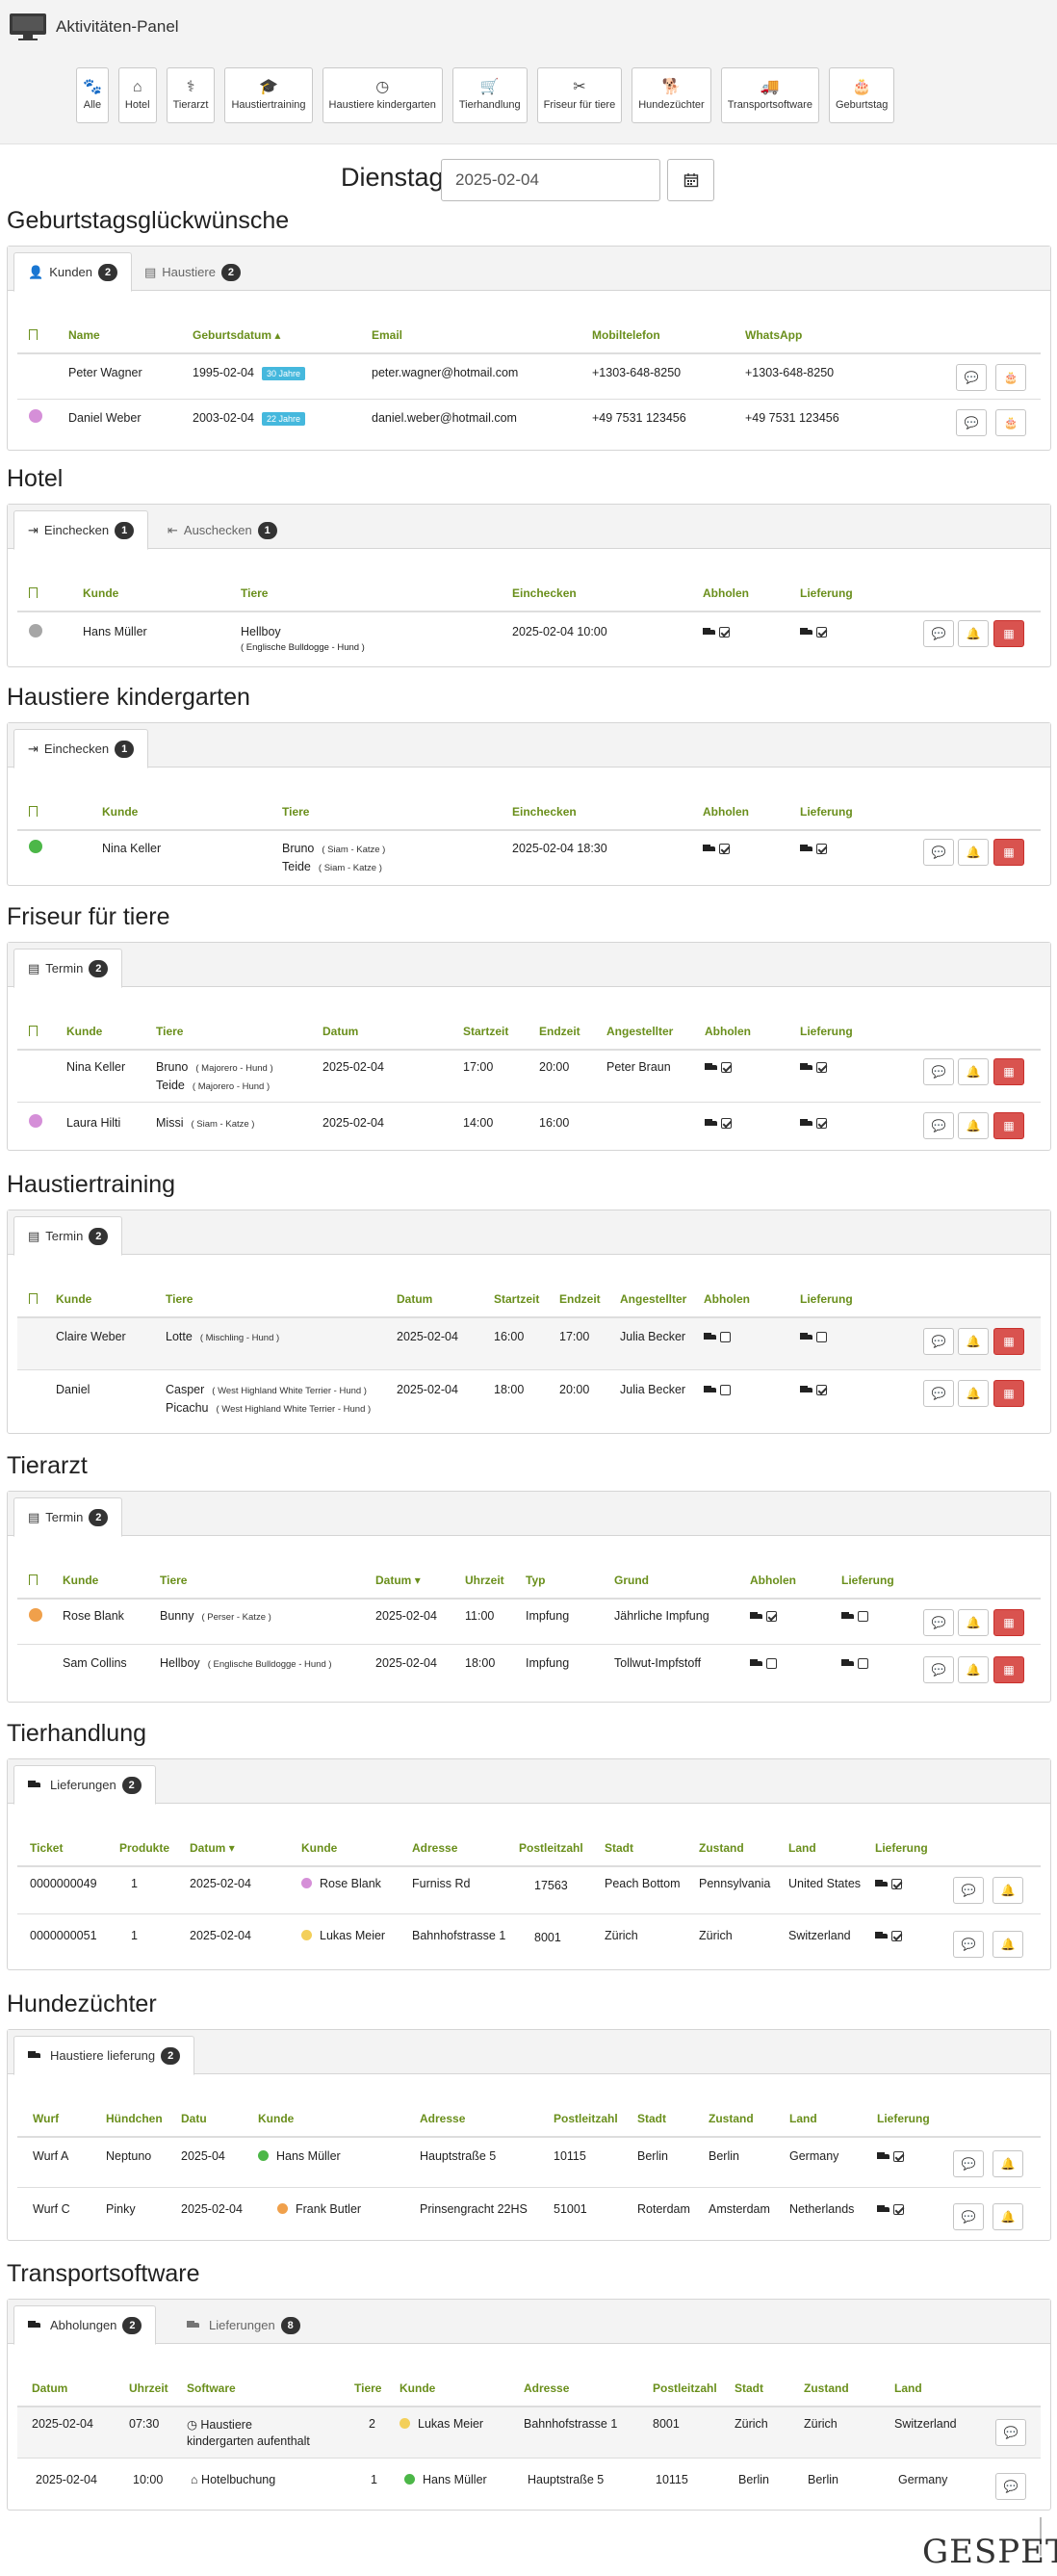 This screenshot has height=2576, width=1057. I want to click on tab-deliveries: Lieferungen 2, so click(85, 1785).